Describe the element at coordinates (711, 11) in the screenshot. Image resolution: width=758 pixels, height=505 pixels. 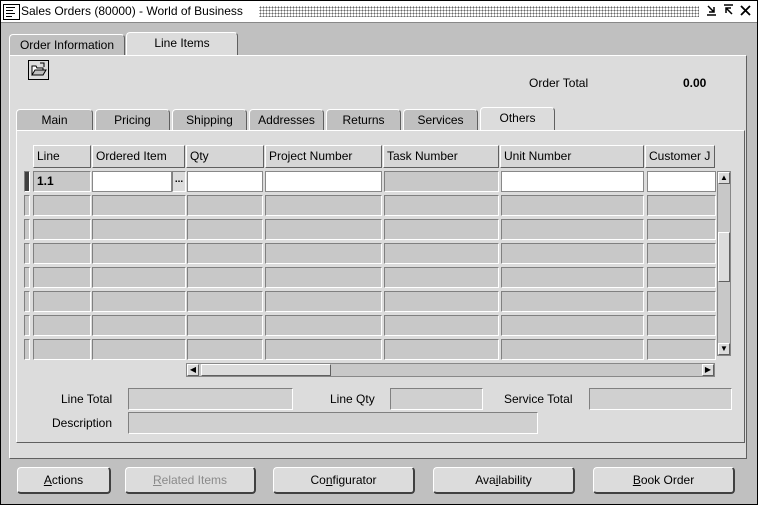
I see `minimize-icon` at that location.